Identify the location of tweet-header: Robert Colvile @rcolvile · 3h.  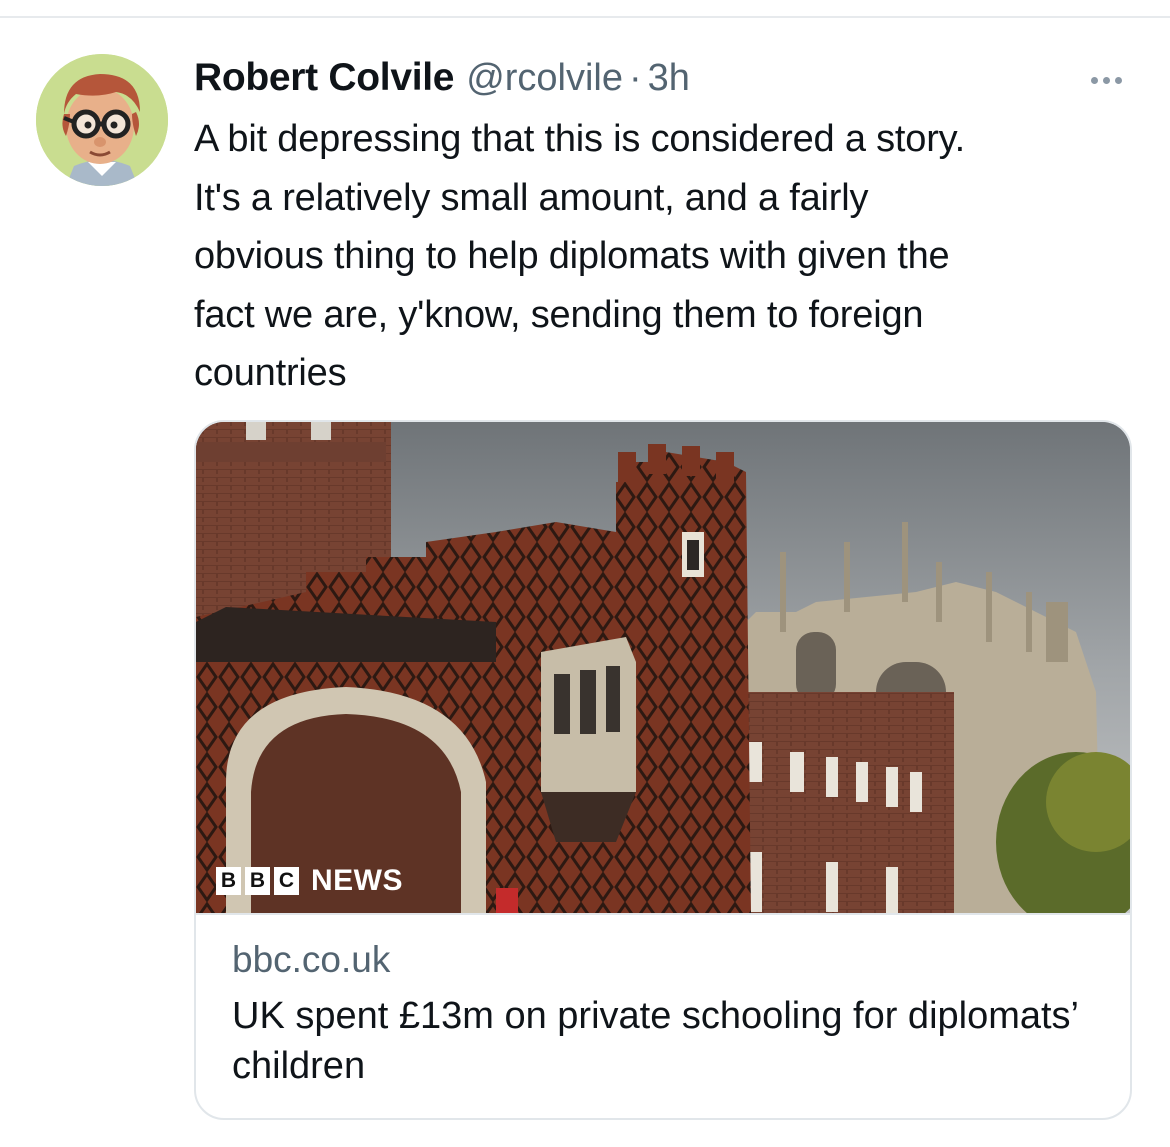
(442, 78).